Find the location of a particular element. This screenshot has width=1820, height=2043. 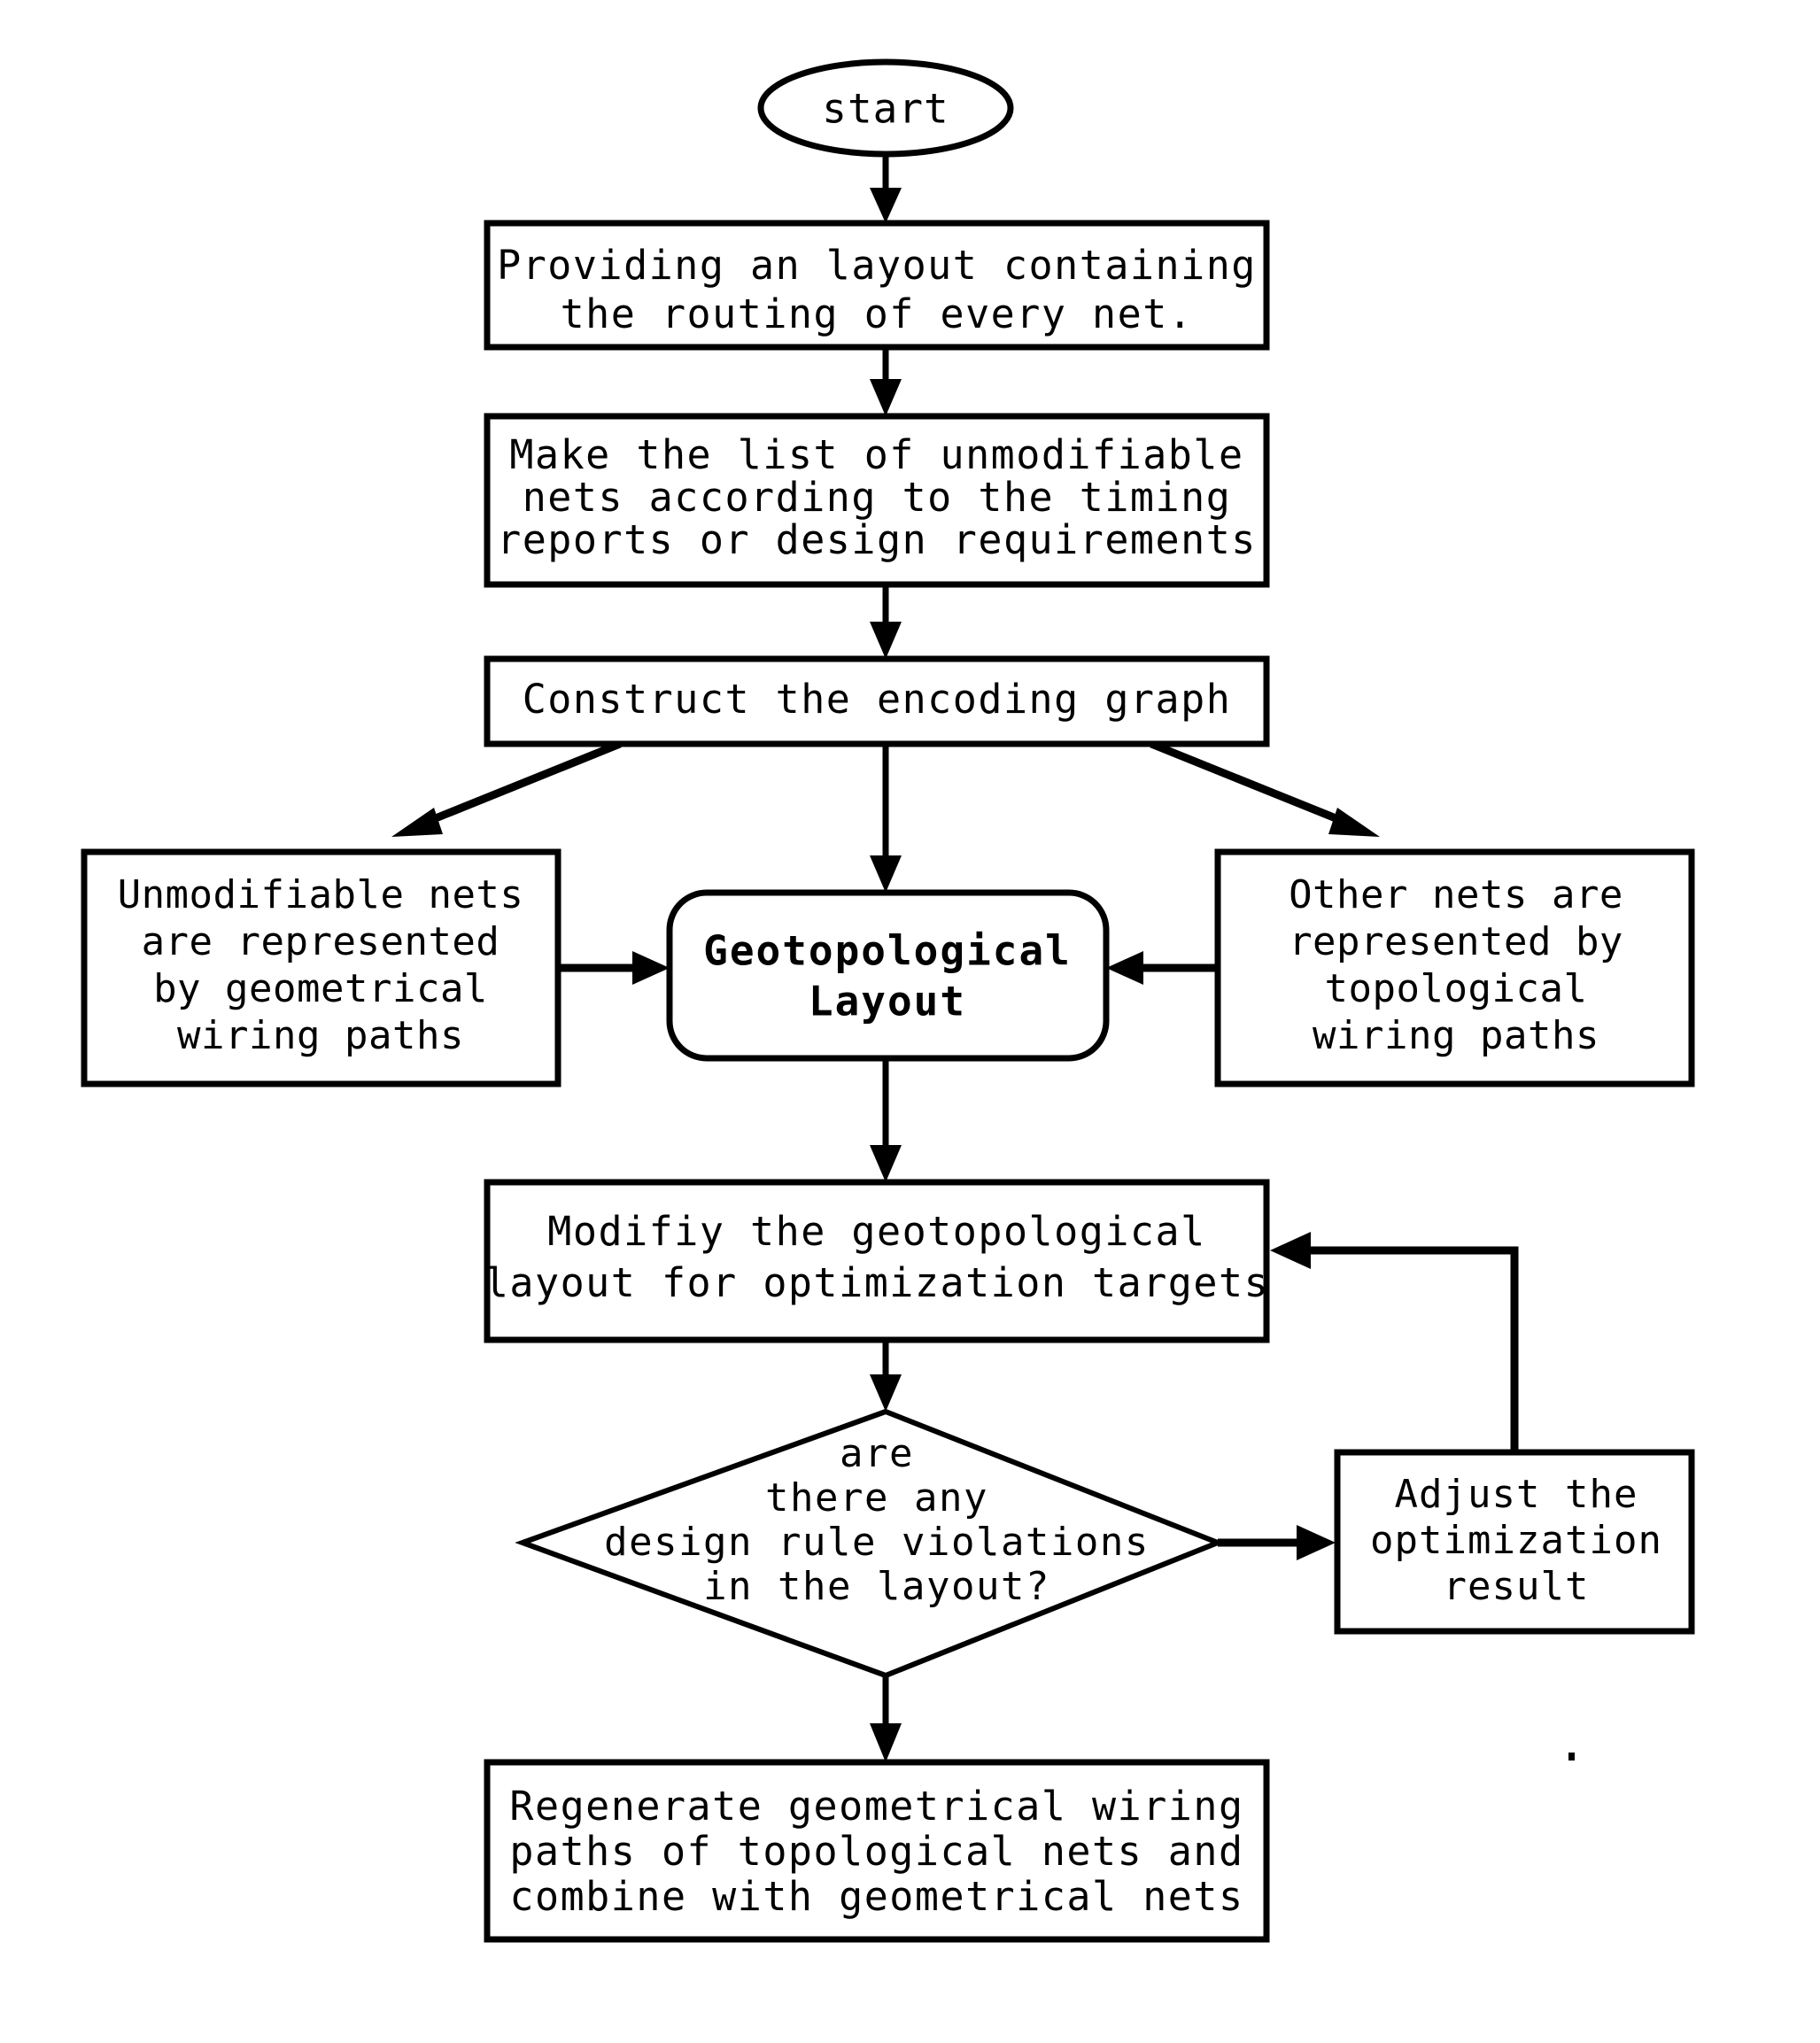

node-start-label: start is located at coordinates (885, 109).